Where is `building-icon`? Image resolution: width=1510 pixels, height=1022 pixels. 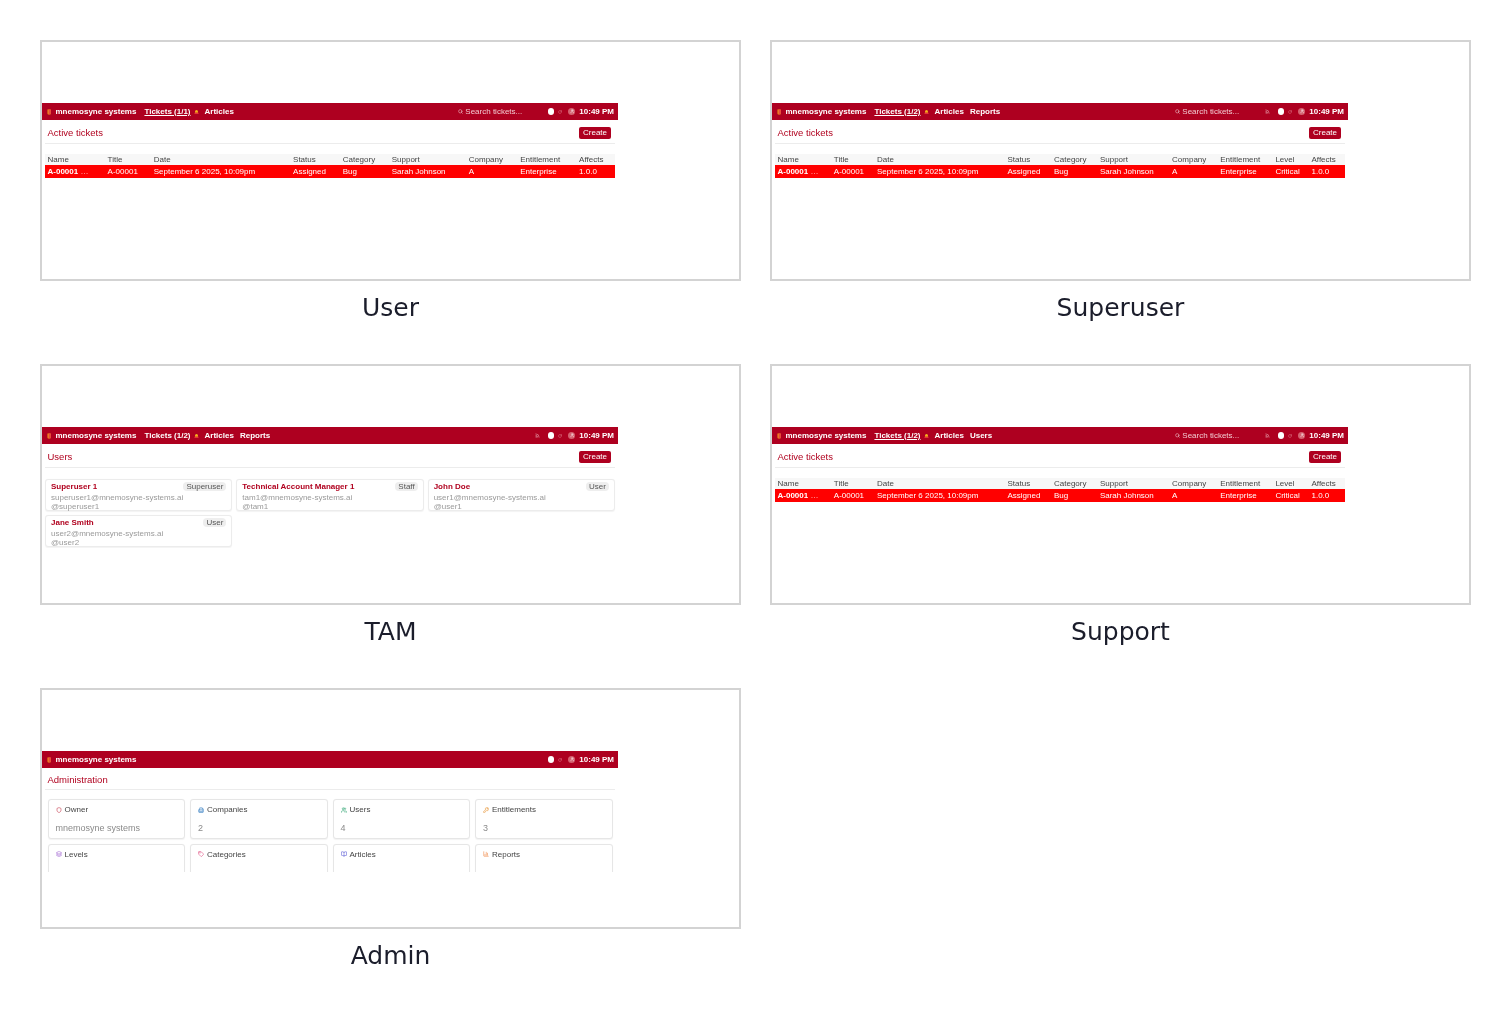
building-icon is located at coordinates (201, 809).